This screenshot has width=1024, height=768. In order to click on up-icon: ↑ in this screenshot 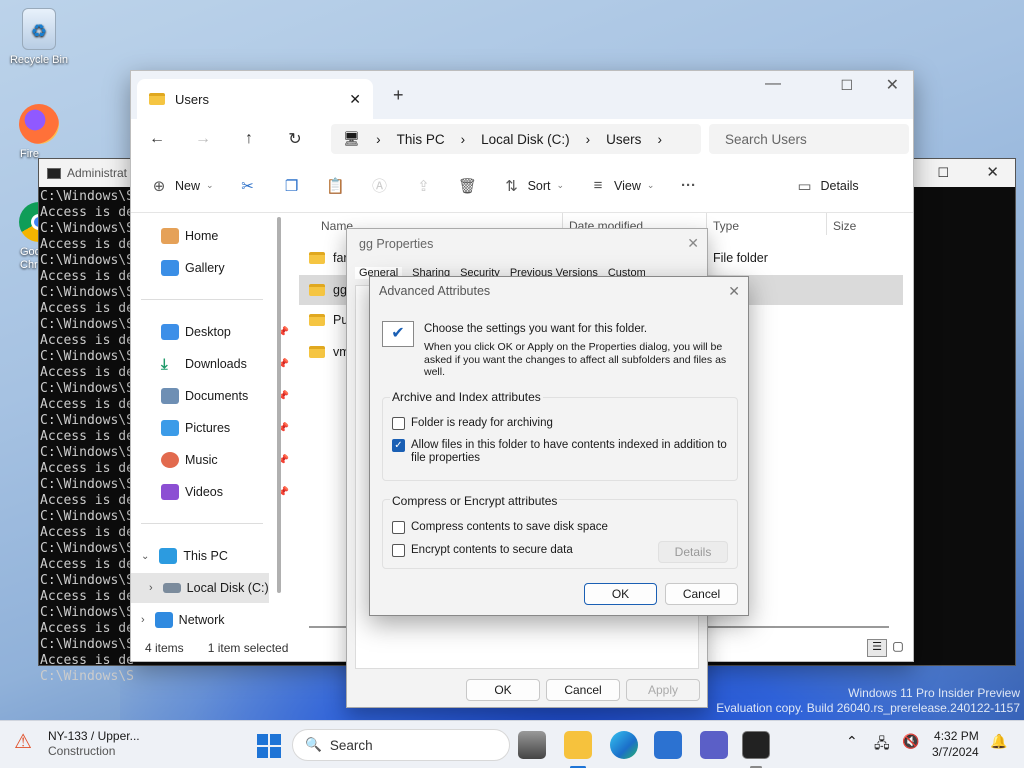, I will do `click(249, 139)`.